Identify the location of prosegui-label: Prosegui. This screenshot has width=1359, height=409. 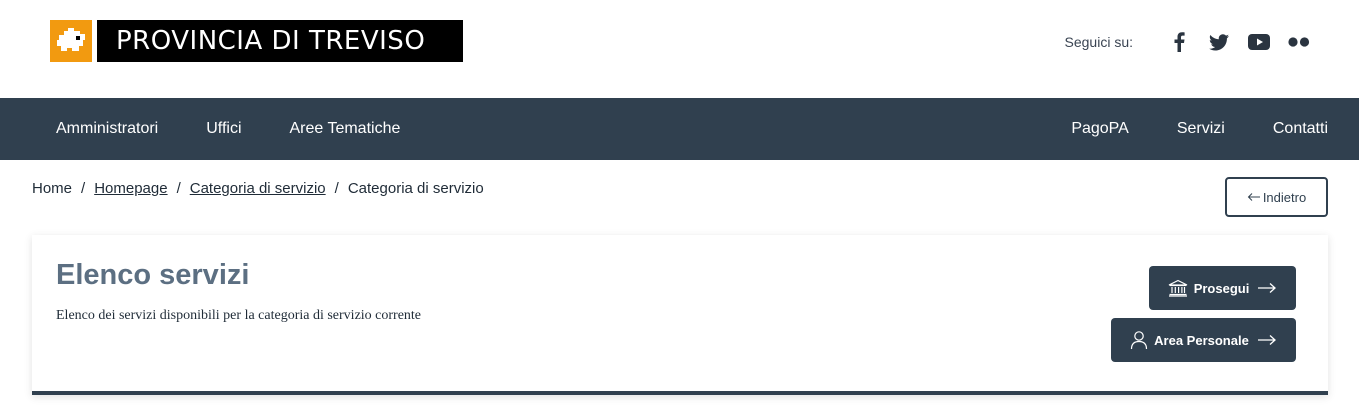
(1221, 288).